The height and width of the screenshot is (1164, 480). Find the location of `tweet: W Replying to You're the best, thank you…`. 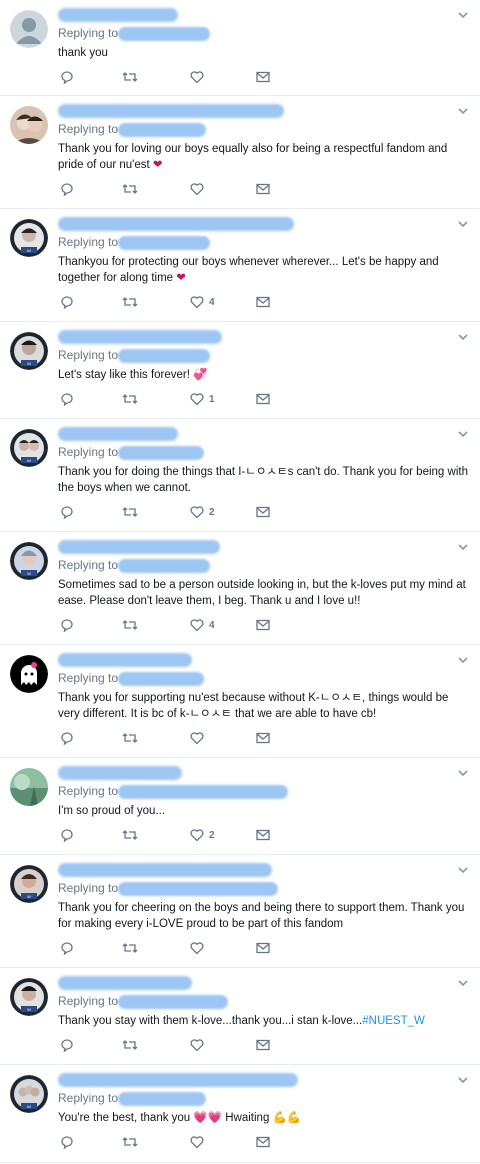

tweet: W Replying to You're the best, thank you… is located at coordinates (240, 1114).